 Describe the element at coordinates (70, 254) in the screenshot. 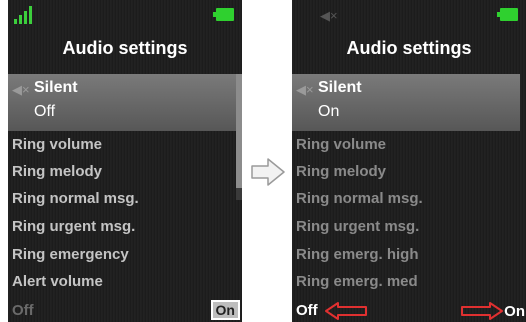

I see `menu-item-ring-emergency: Ring emergency` at that location.